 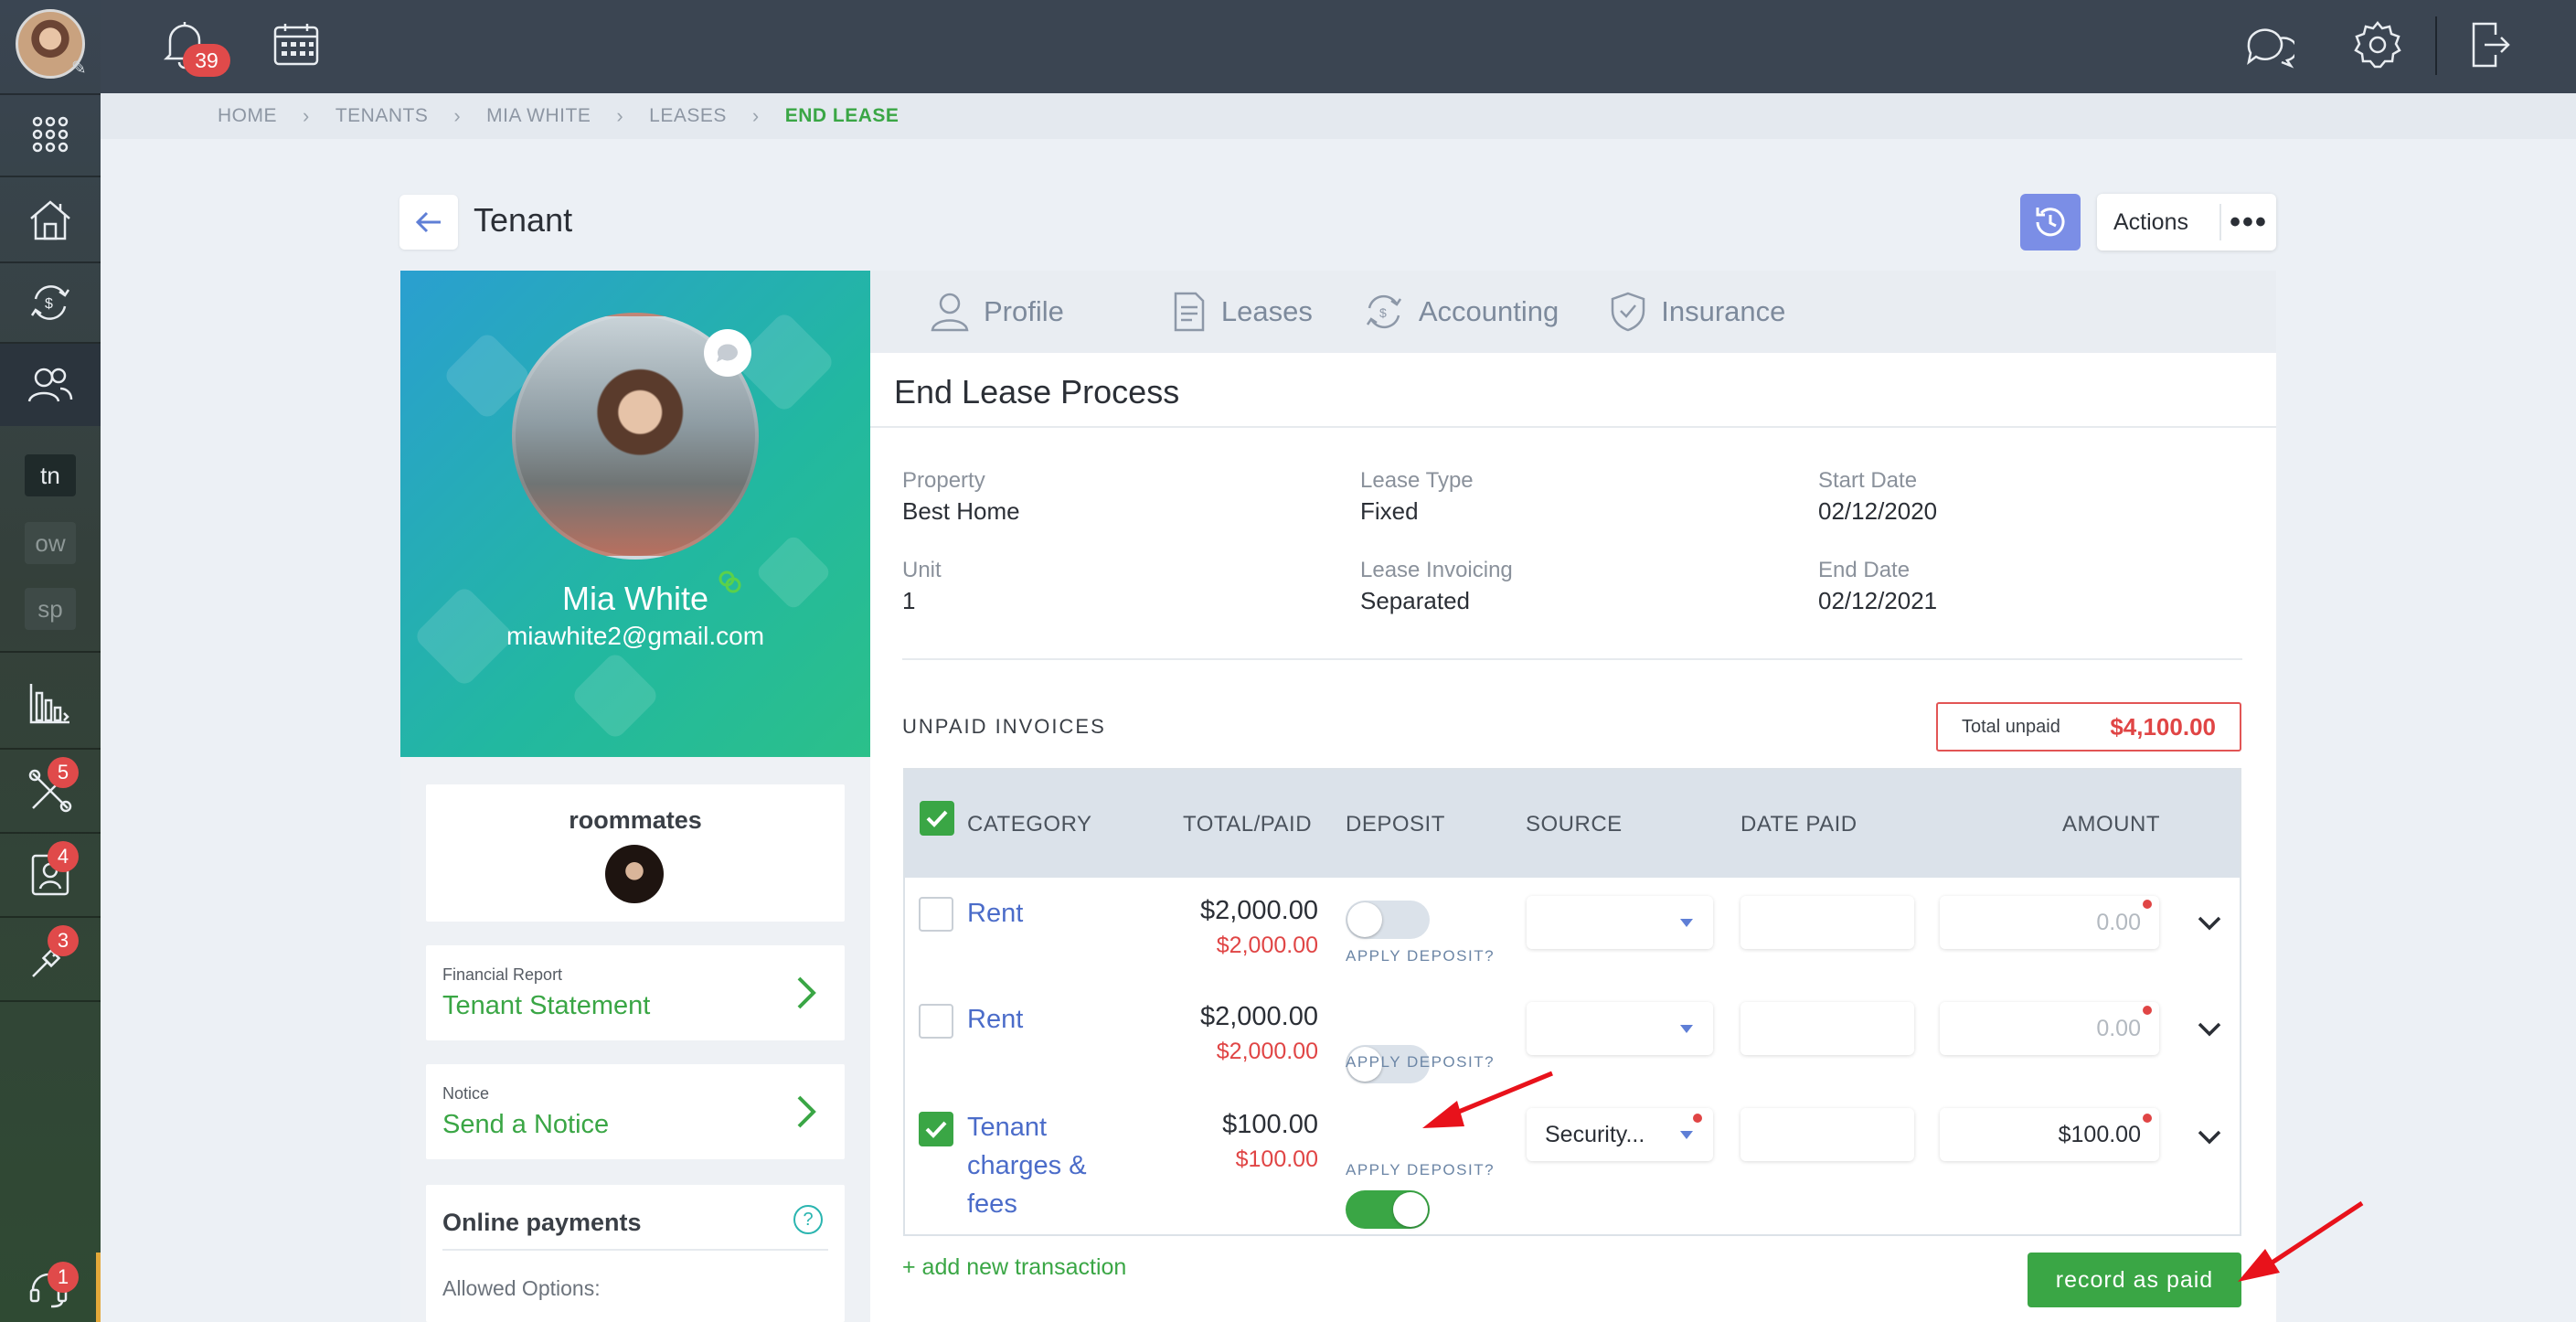 I want to click on lease-invoicing-label: Lease Invoicing, so click(x=1436, y=570).